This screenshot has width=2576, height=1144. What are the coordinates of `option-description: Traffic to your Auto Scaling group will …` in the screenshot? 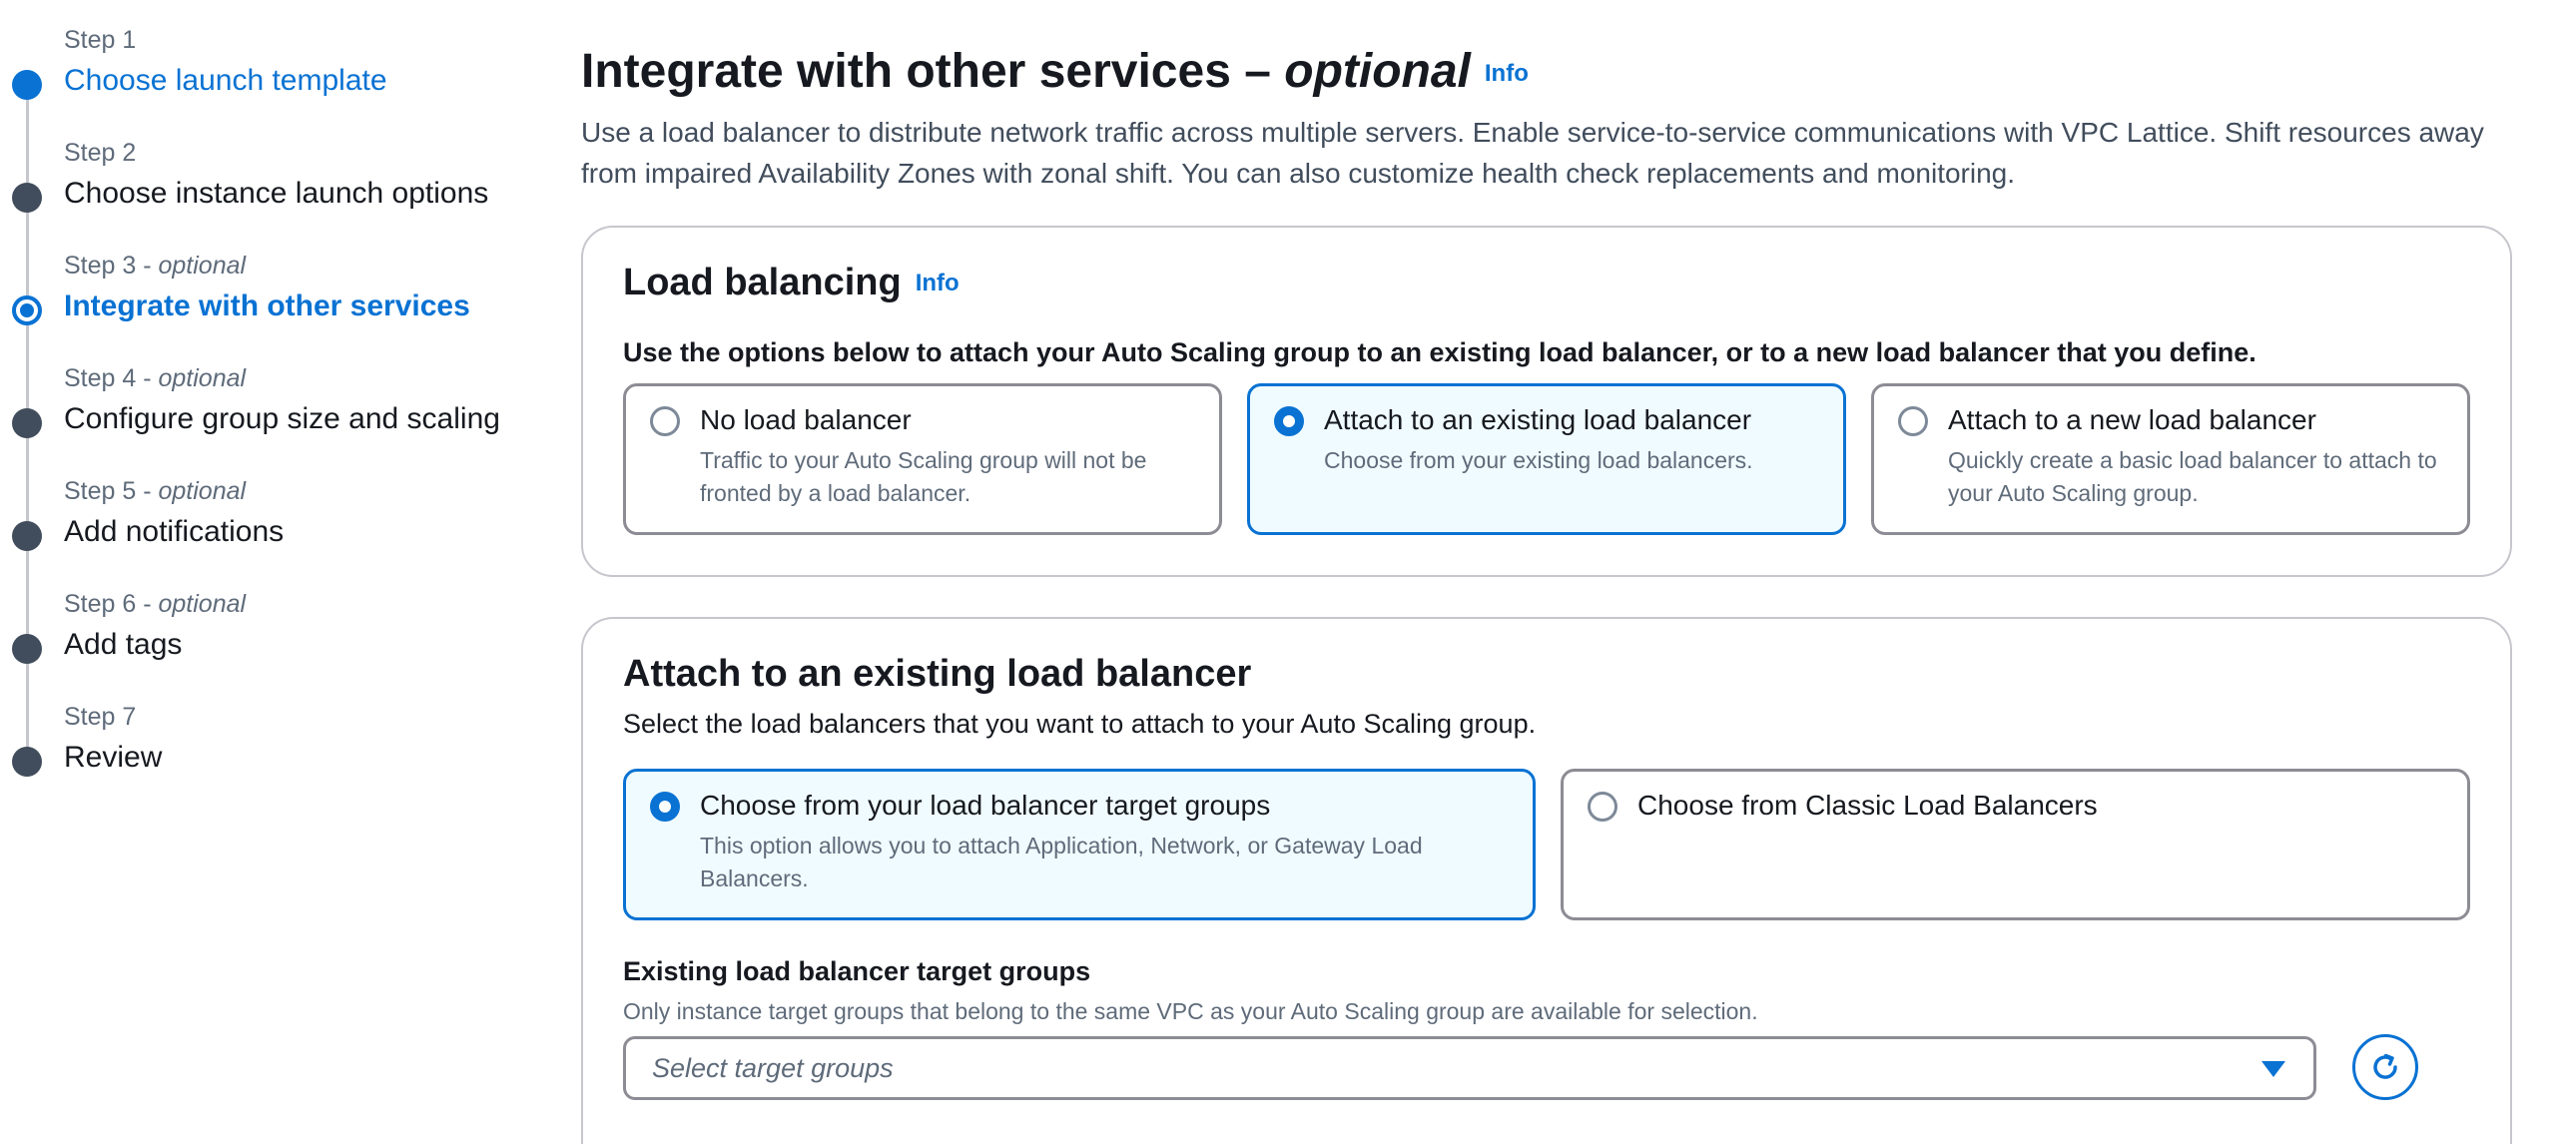 It's located at (923, 476).